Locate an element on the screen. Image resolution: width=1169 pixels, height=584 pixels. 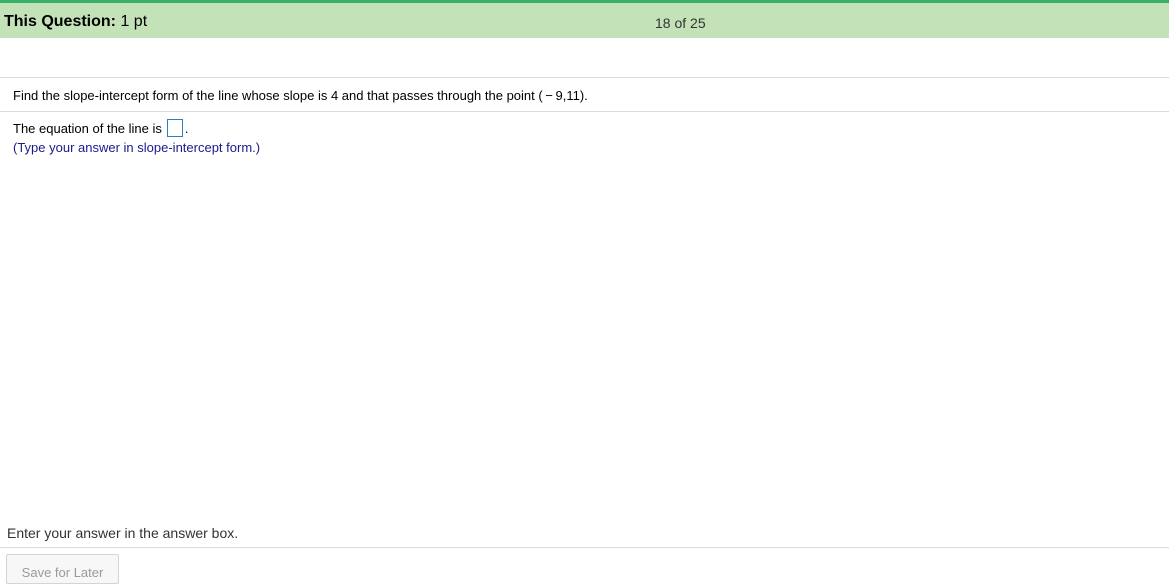
question-points: This Question: 1 pt is located at coordinates (75, 22).